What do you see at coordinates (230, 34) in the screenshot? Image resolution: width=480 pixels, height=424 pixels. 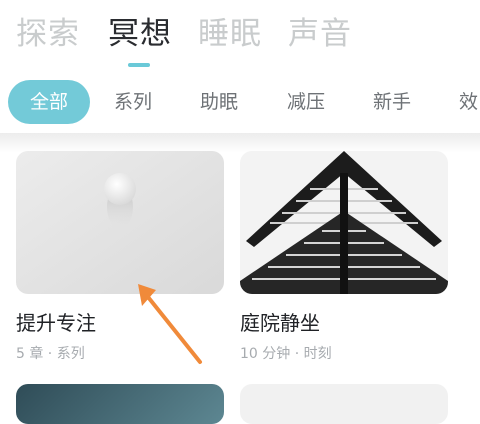 I see `tab-sleep: 睡眠` at bounding box center [230, 34].